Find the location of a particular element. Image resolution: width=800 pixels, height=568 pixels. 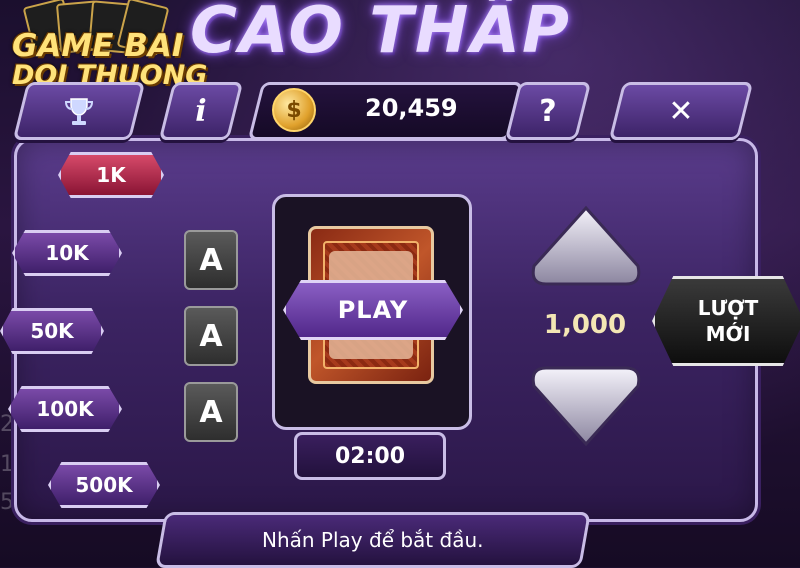

close-icon: ✕ is located at coordinates (681, 111).